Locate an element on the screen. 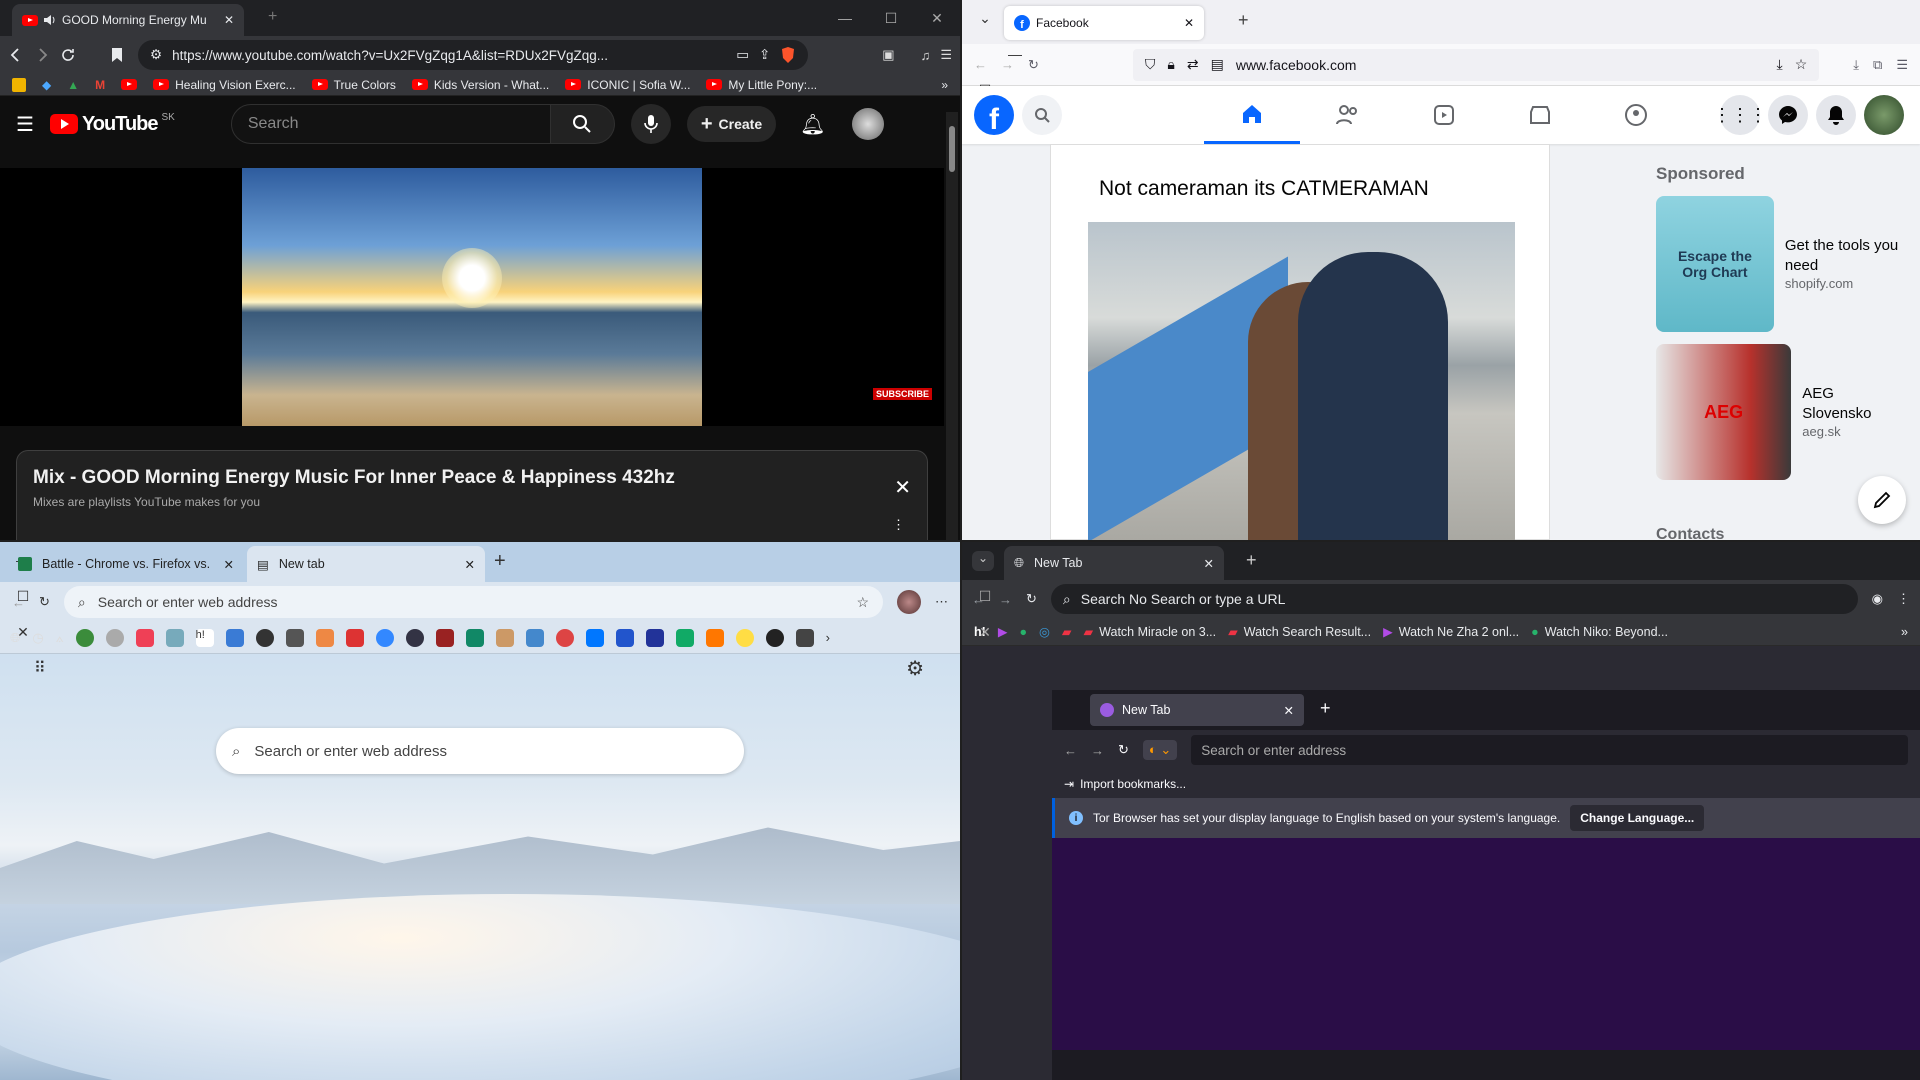  settings-gear-icon: ⚙ is located at coordinates (915, 668).